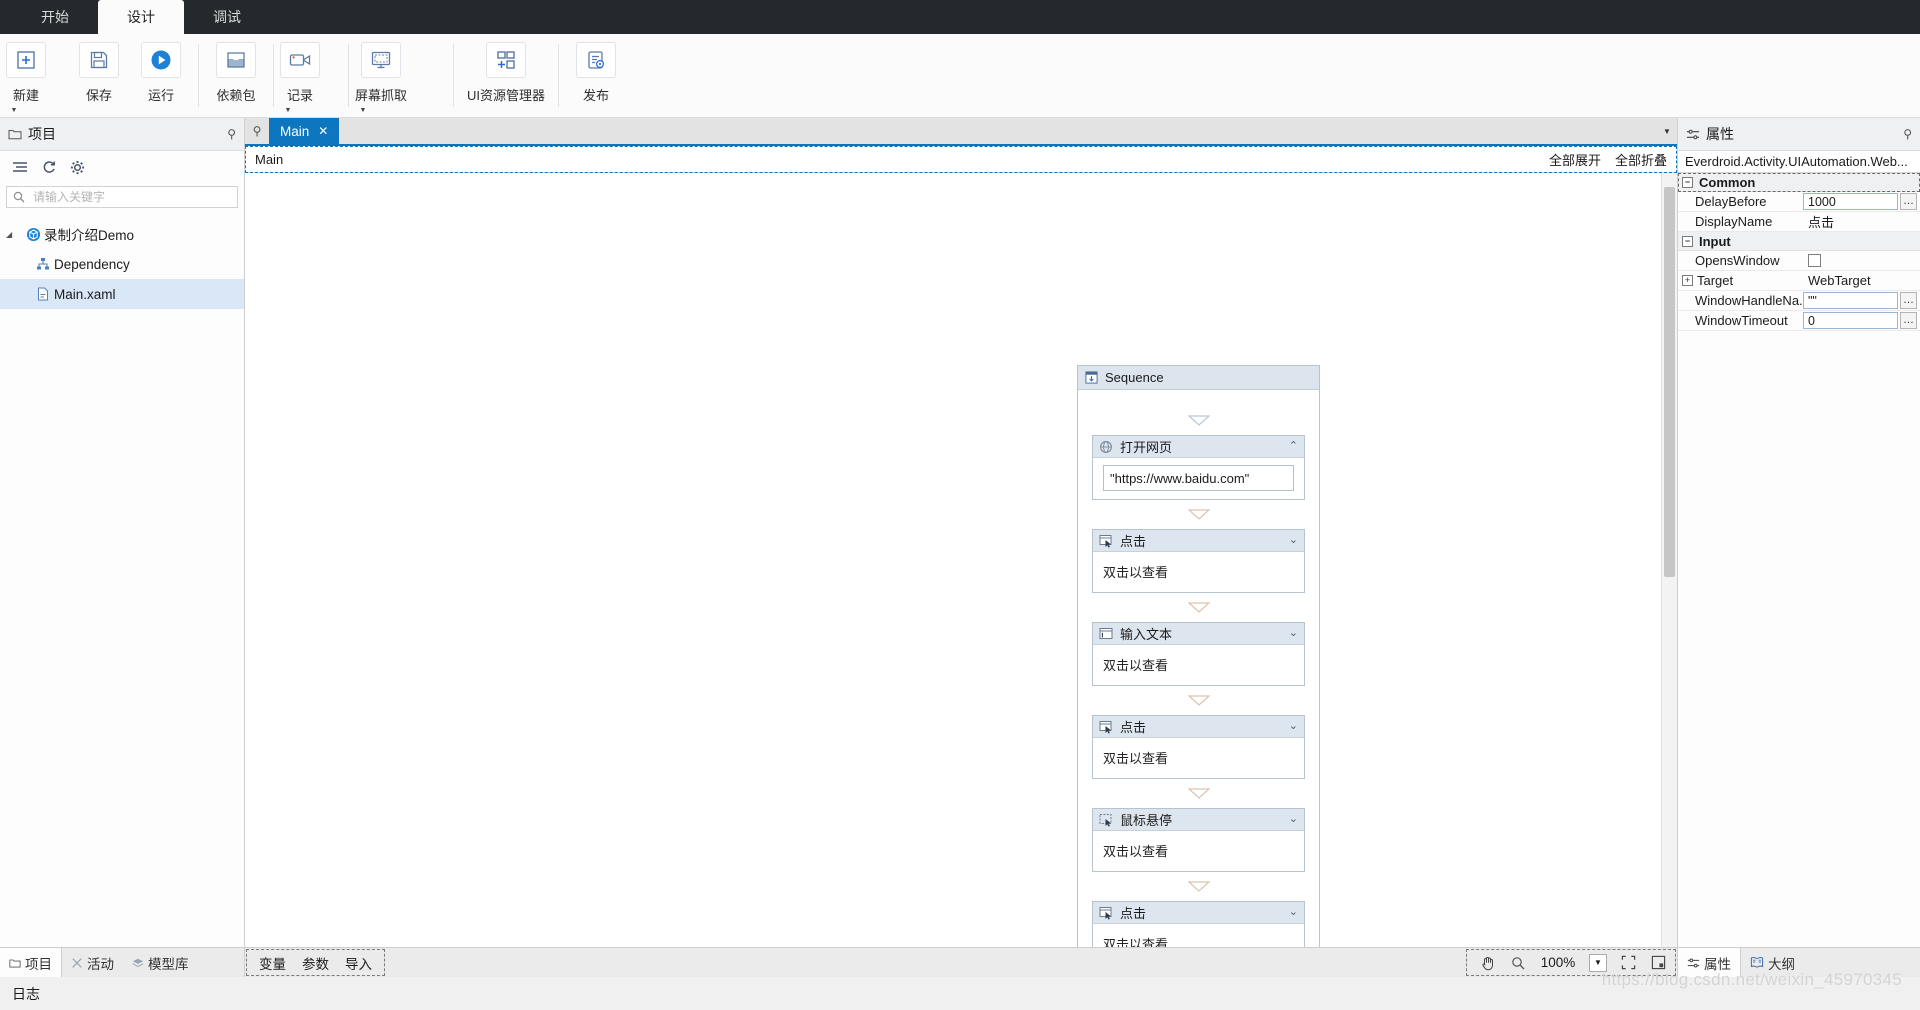 This screenshot has height=1010, width=1920. What do you see at coordinates (1799, 281) in the screenshot?
I see `property-row-target: + Target WebTarget` at bounding box center [1799, 281].